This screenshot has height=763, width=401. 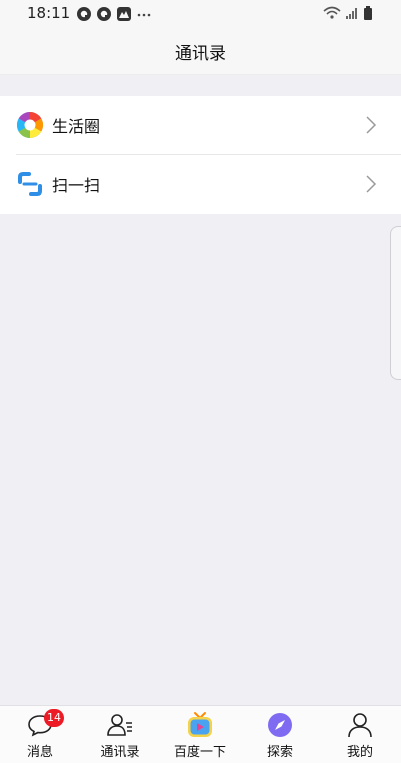 I want to click on tab-label: 百度一下, so click(x=199, y=752).